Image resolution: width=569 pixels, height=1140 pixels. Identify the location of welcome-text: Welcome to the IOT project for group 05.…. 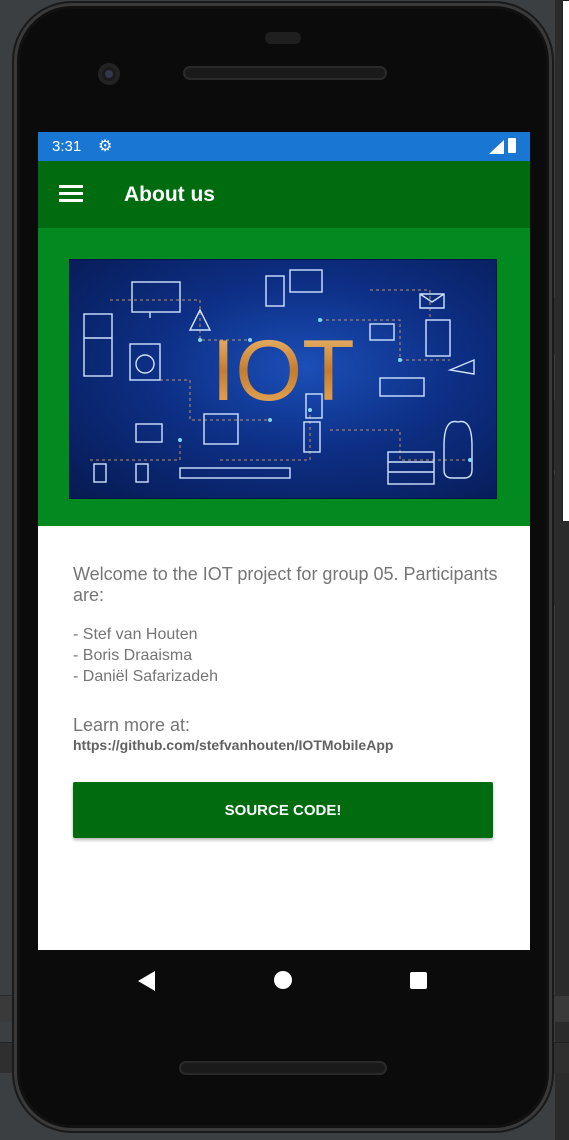
(285, 584).